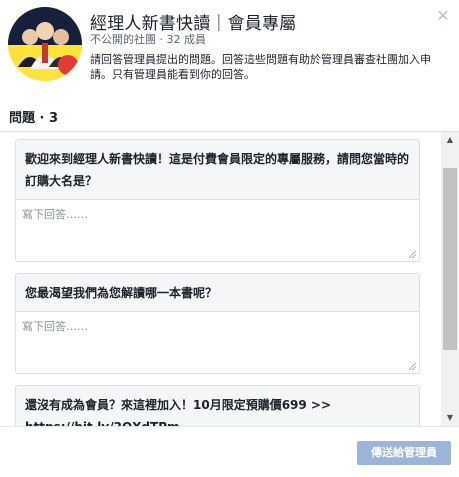 The height and width of the screenshot is (477, 459). I want to click on question-text: 歡迎來到經理人新書快讀！這是付費會員限定的專屬服務，請問您當時的訂購大名是？, so click(217, 169).